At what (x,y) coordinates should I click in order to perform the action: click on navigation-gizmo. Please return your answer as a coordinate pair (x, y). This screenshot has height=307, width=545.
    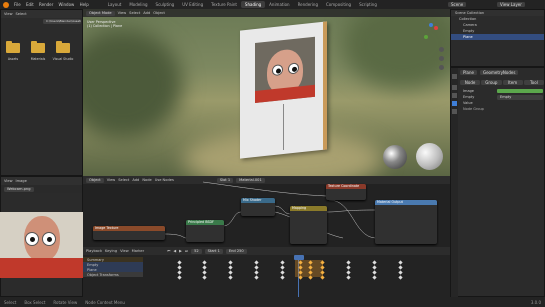
    Looking at the image, I should click on (431, 33).